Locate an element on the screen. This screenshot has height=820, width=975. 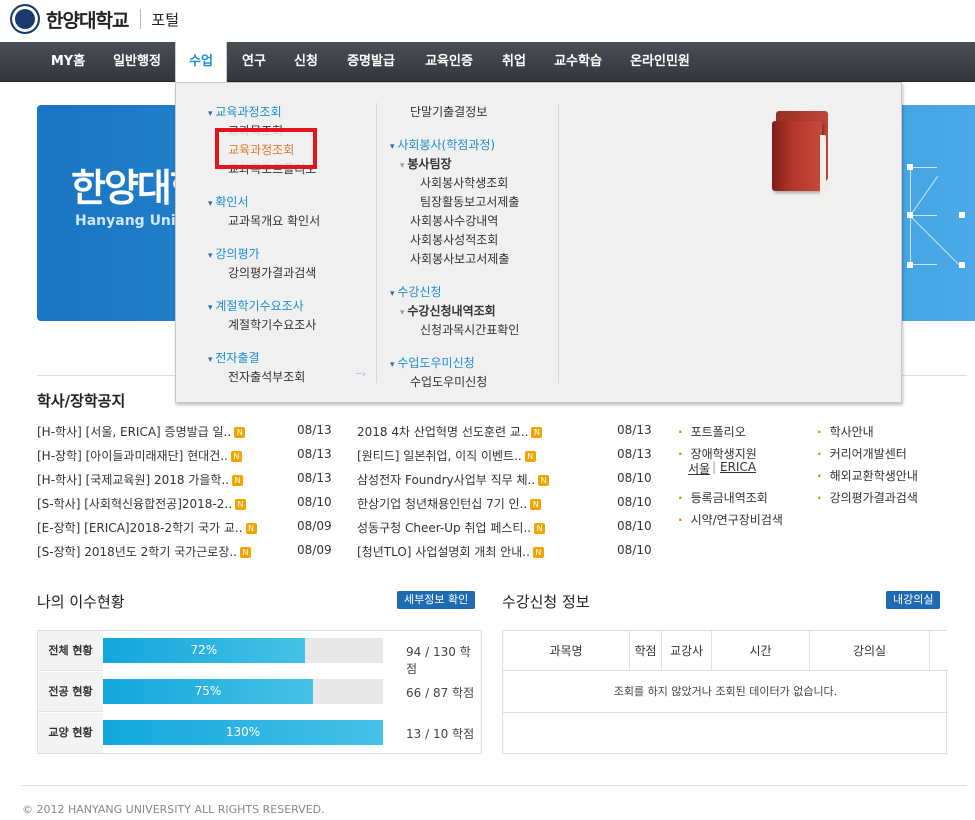
progress-bar-major: 75% is located at coordinates (243, 691).